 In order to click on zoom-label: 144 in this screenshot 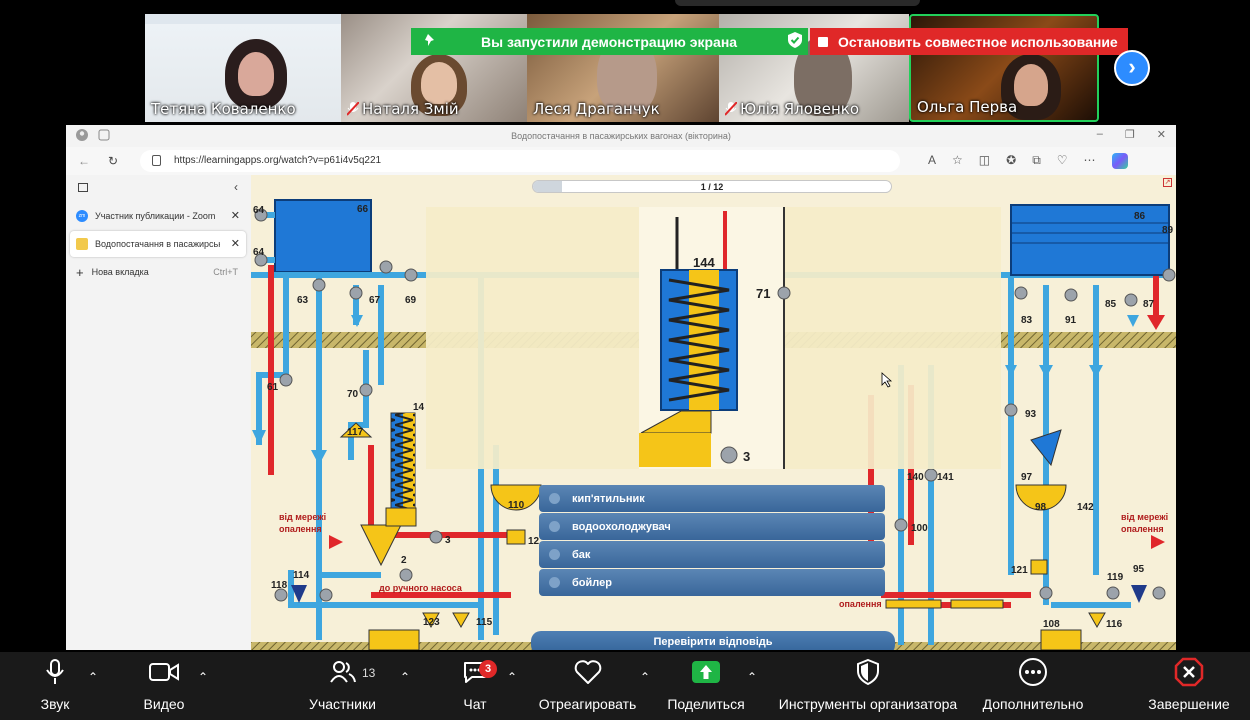, I will do `click(704, 262)`.